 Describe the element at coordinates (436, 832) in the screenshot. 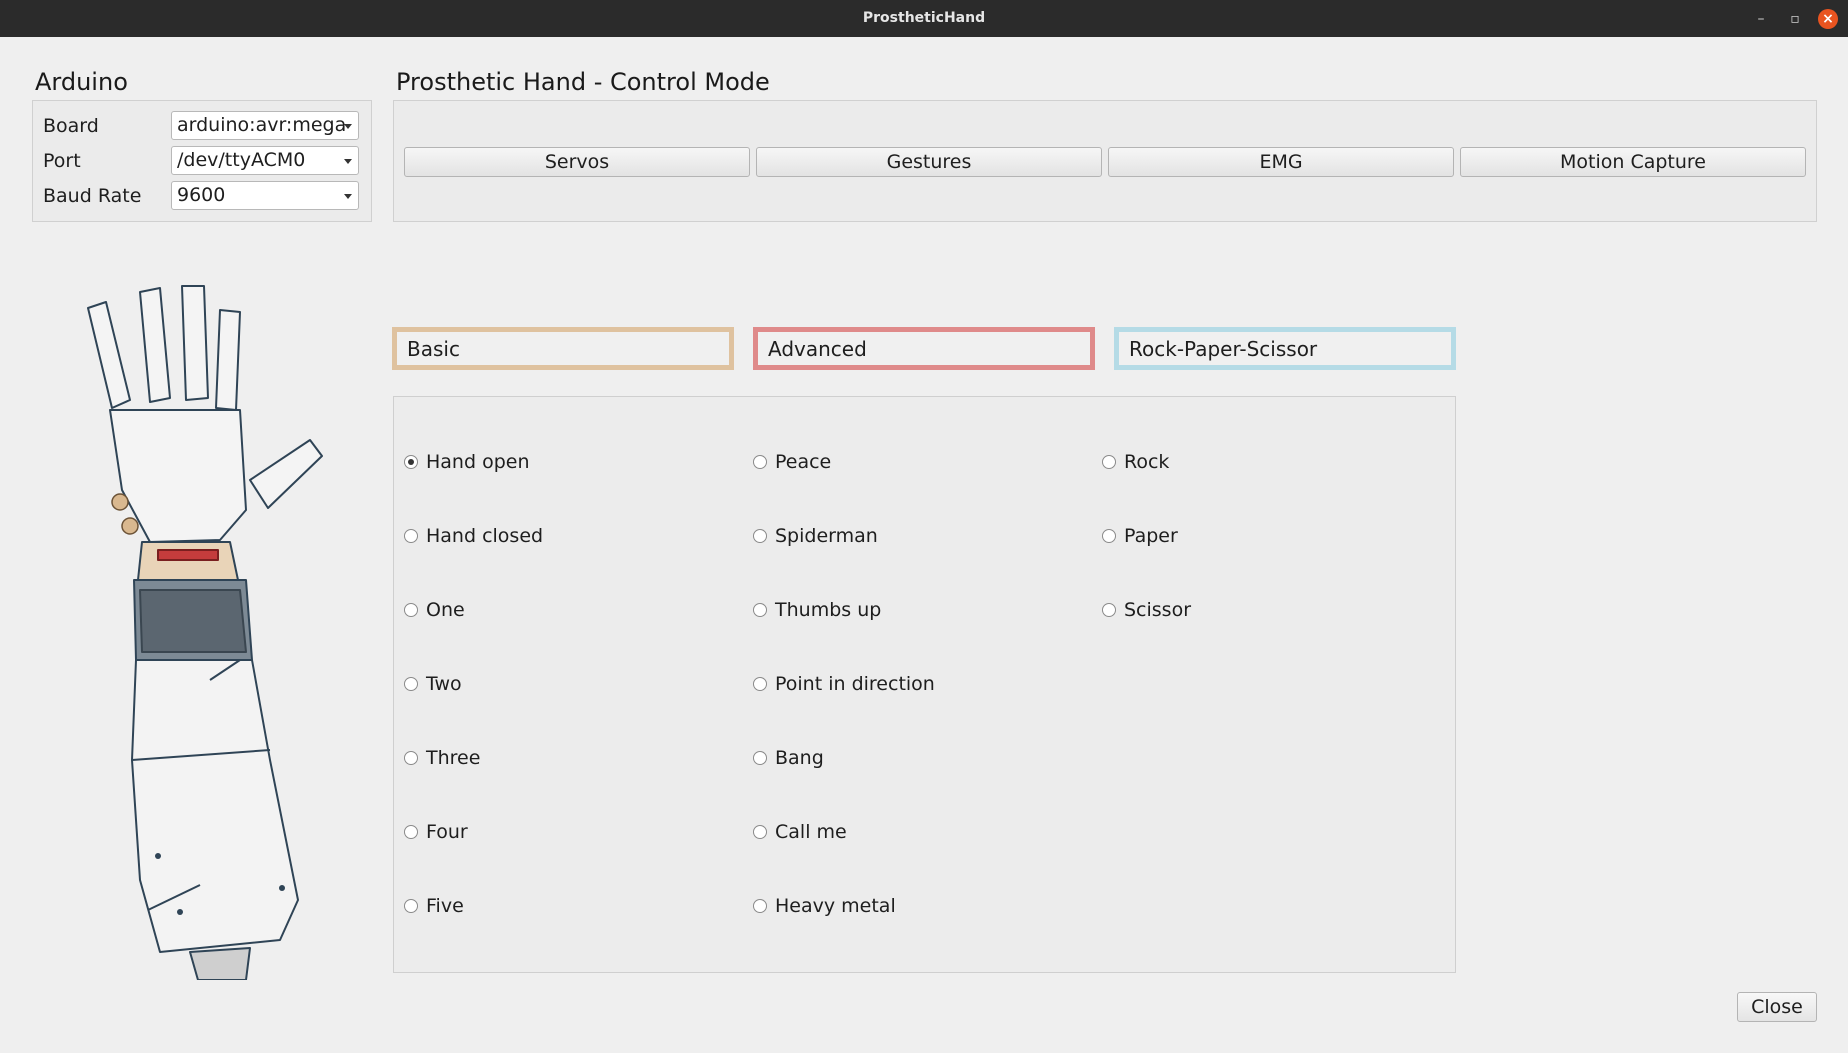

I see `gesture-four: Four` at that location.